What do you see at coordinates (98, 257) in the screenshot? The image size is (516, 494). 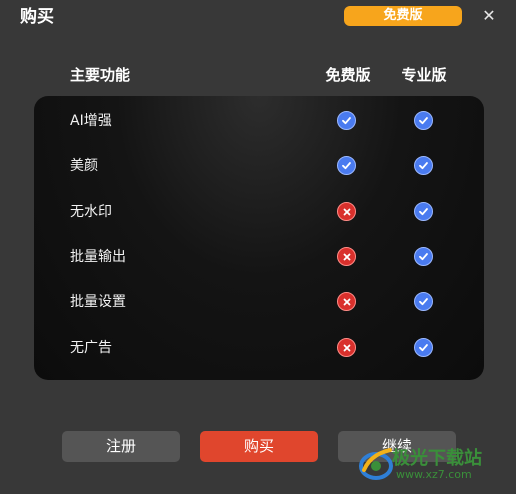 I see `feature-label: 批量输出` at bounding box center [98, 257].